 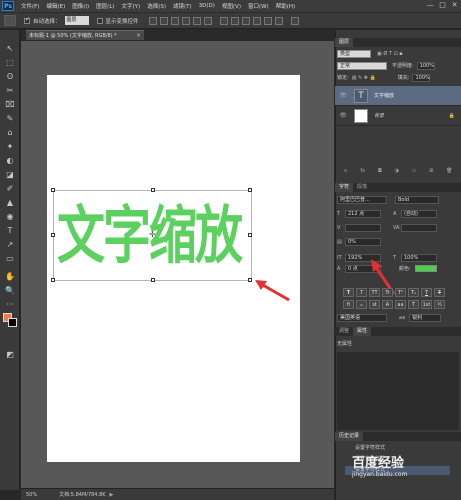 I want to click on menu-layer: 图层(L), so click(x=105, y=6).